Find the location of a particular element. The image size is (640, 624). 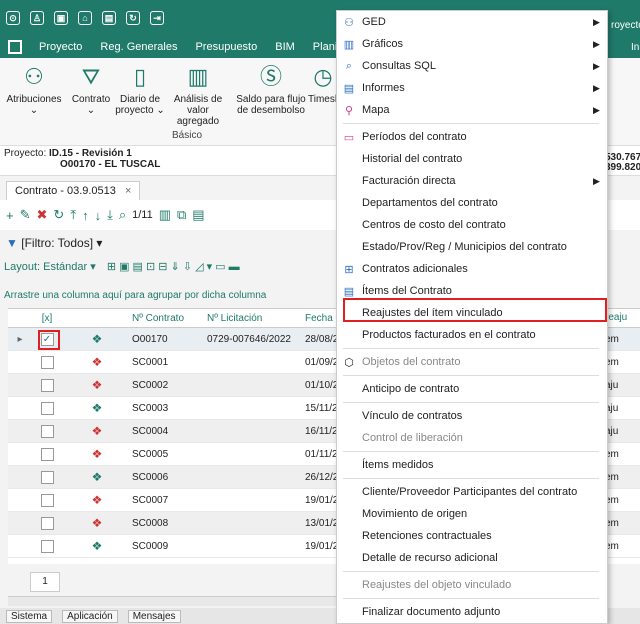

dollar-icon: Ⓢ is located at coordinates (270, 76).